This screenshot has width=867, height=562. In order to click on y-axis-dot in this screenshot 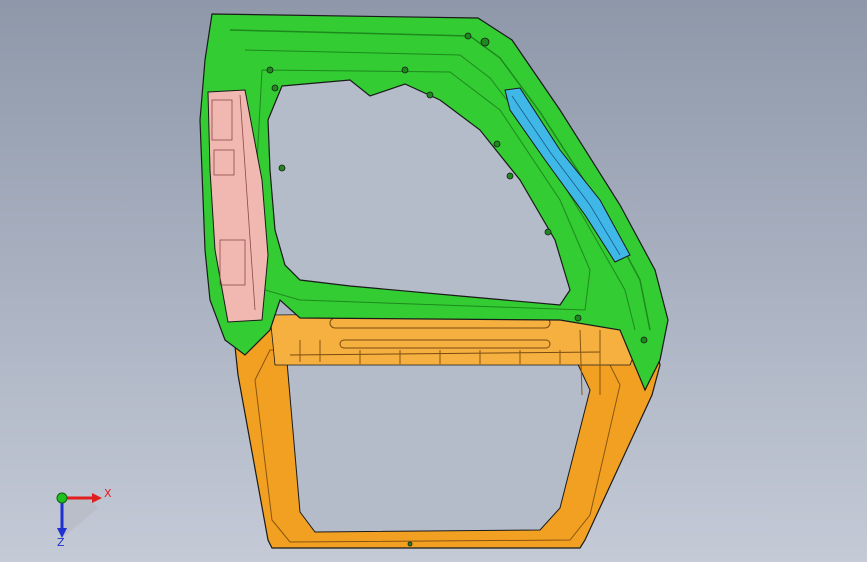, I will do `click(62, 498)`.